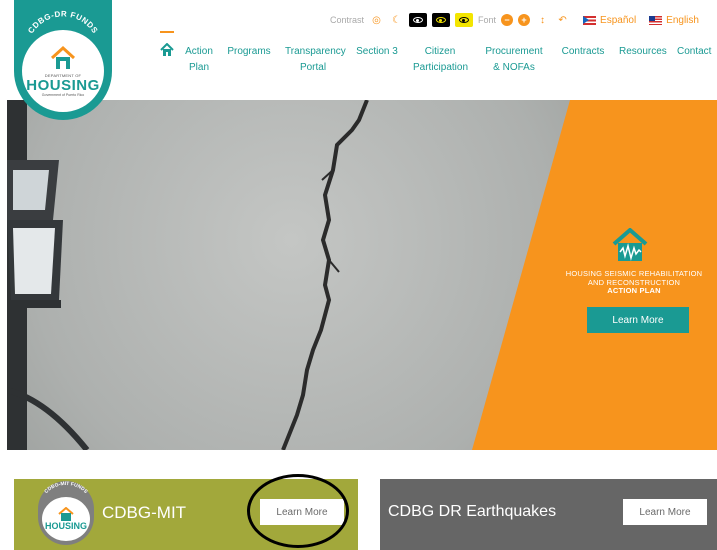 The width and height of the screenshot is (717, 550). Describe the element at coordinates (682, 20) in the screenshot. I see `language-english-label: English` at that location.